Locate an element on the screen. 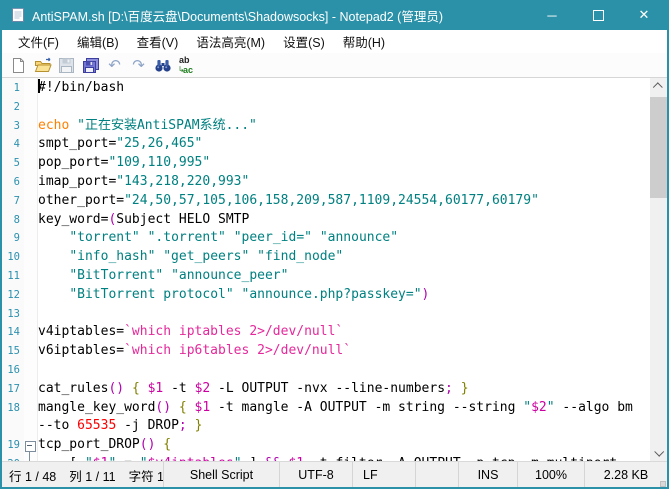  new-file-icon is located at coordinates (18, 65).